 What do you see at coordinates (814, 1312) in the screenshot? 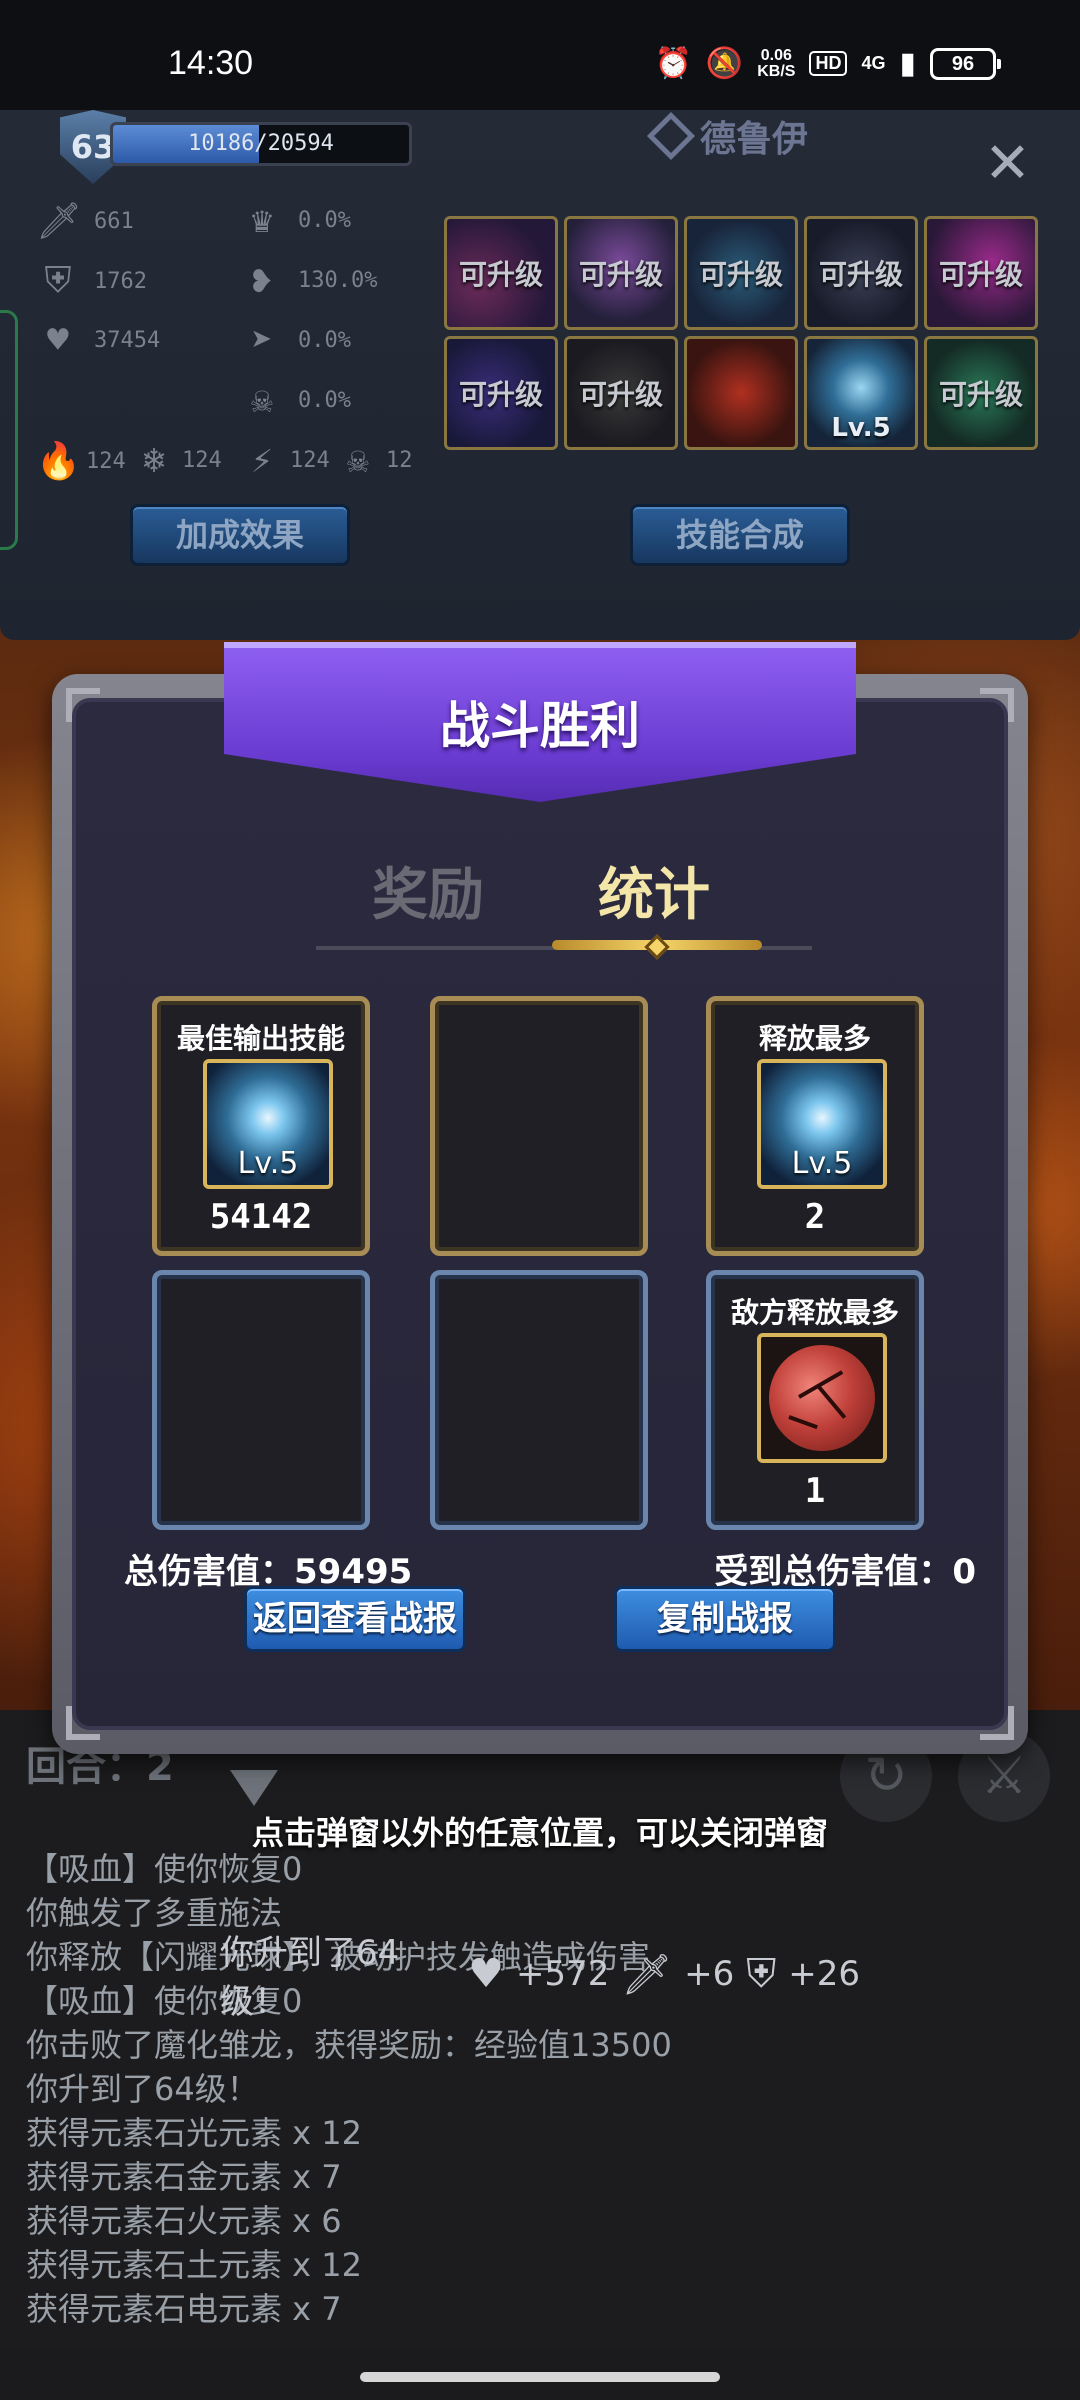
I see `card-title: 敌方释放最多` at bounding box center [814, 1312].